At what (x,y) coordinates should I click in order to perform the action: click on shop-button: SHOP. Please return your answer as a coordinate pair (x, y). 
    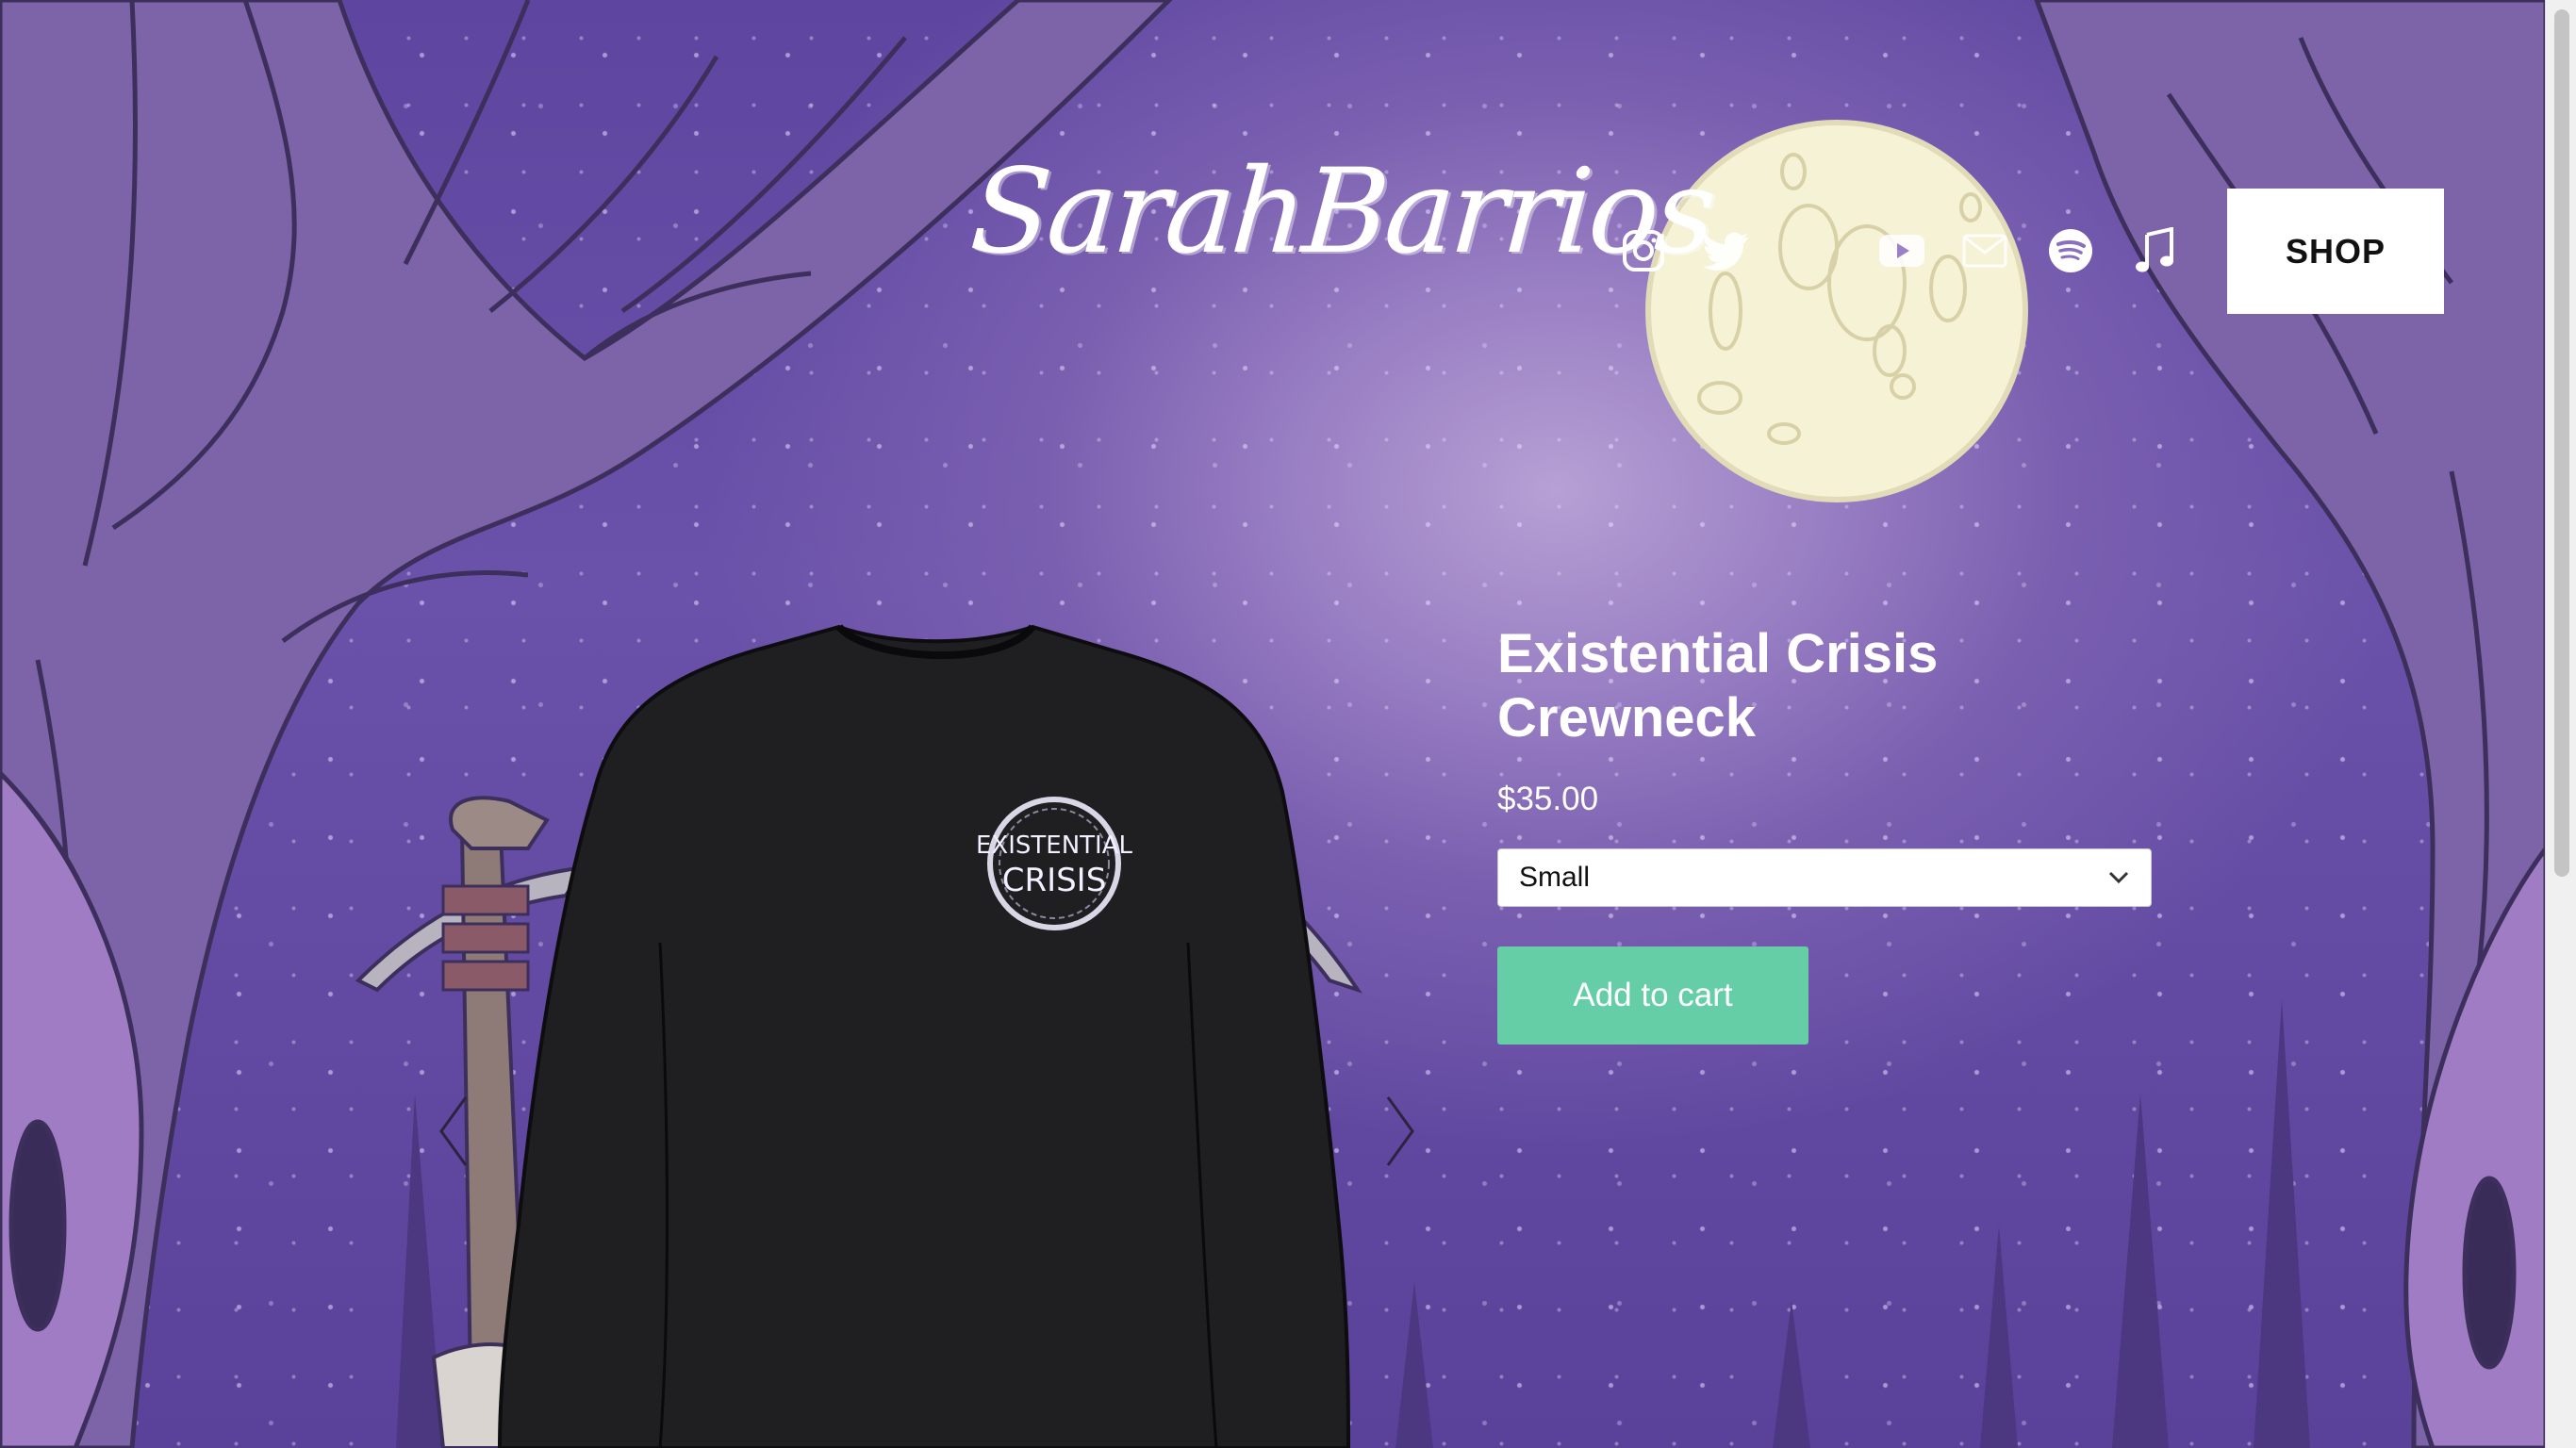
    Looking at the image, I should click on (2335, 251).